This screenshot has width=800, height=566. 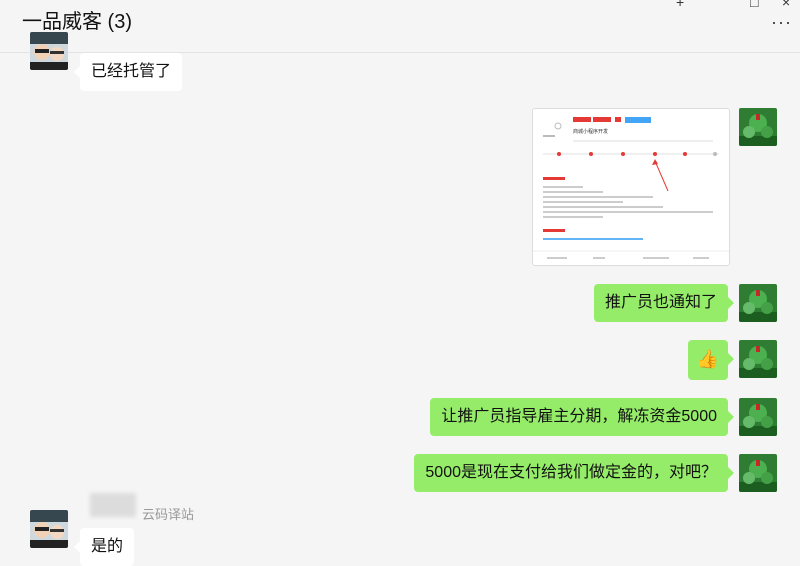 What do you see at coordinates (781, 22) in the screenshot?
I see `more-icon: ···` at bounding box center [781, 22].